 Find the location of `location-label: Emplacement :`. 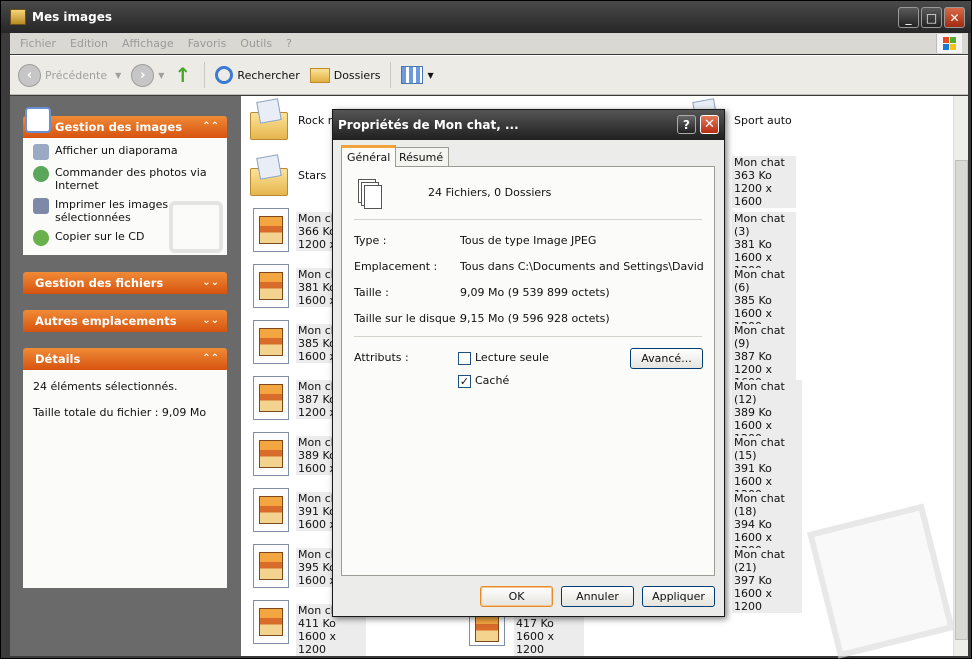

location-label: Emplacement : is located at coordinates (396, 266).